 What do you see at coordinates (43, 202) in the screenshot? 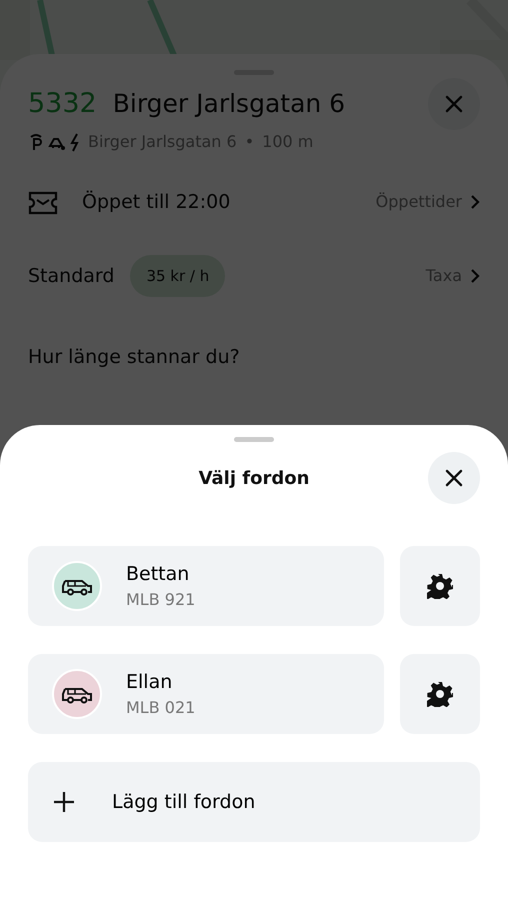
I see `ticket-icon` at bounding box center [43, 202].